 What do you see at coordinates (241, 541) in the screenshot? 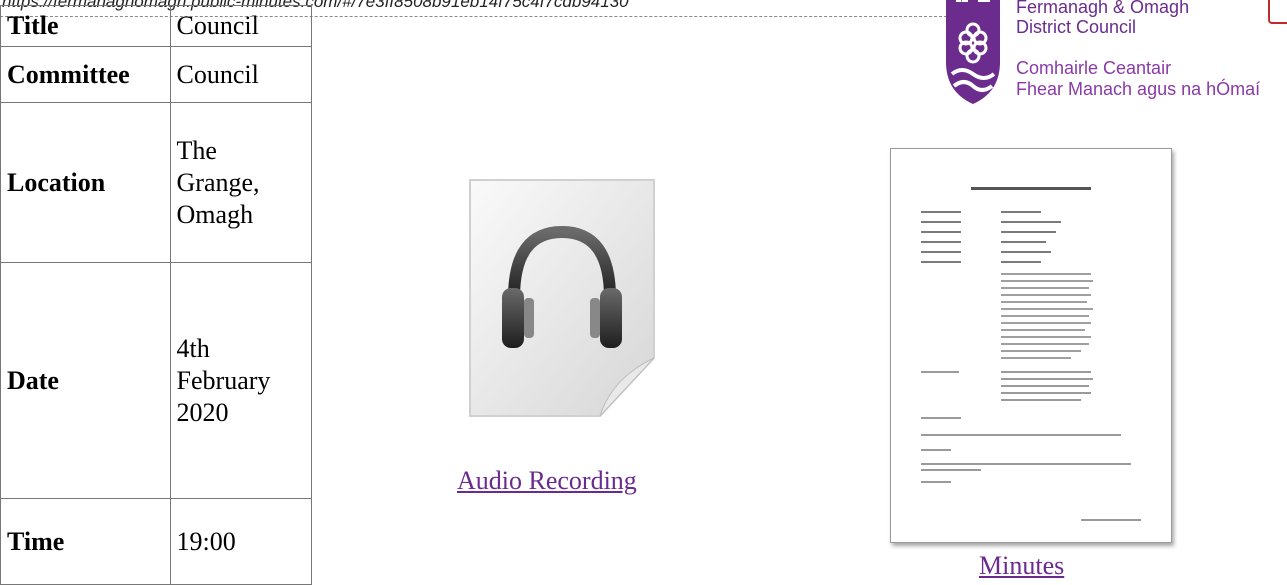
I see `time-value: 19:00` at bounding box center [241, 541].